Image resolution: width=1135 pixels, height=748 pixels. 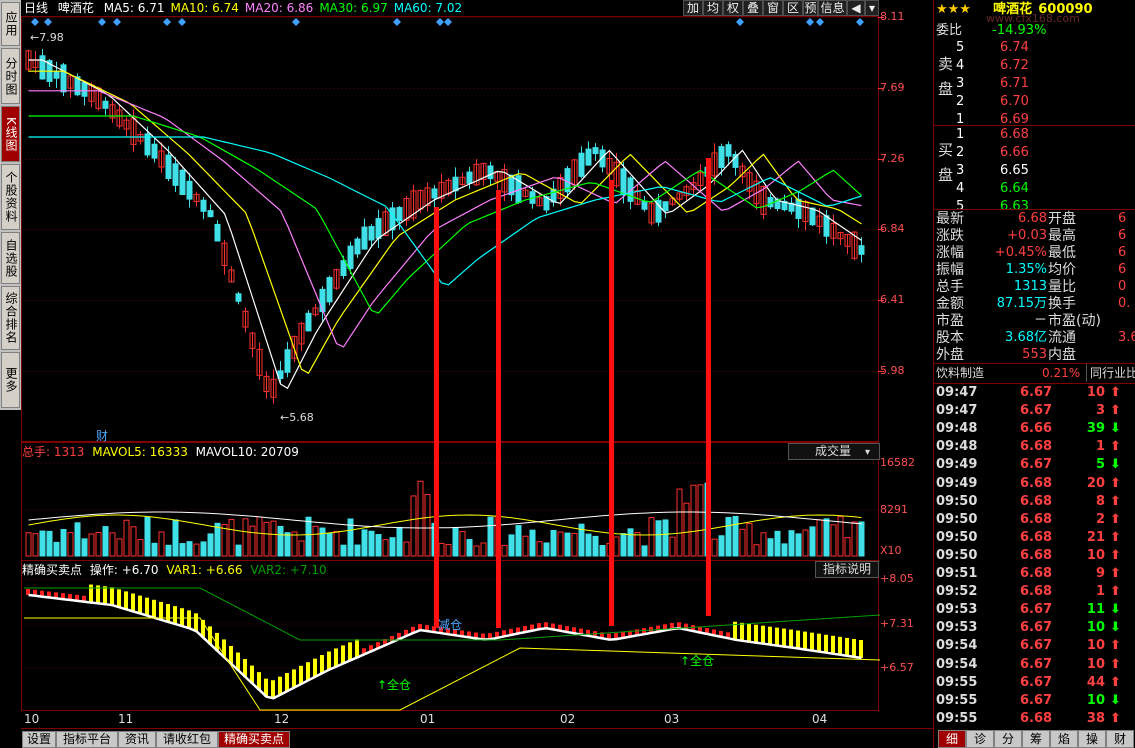 I want to click on bottom-tab-4: 精确买卖点, so click(x=254, y=739).